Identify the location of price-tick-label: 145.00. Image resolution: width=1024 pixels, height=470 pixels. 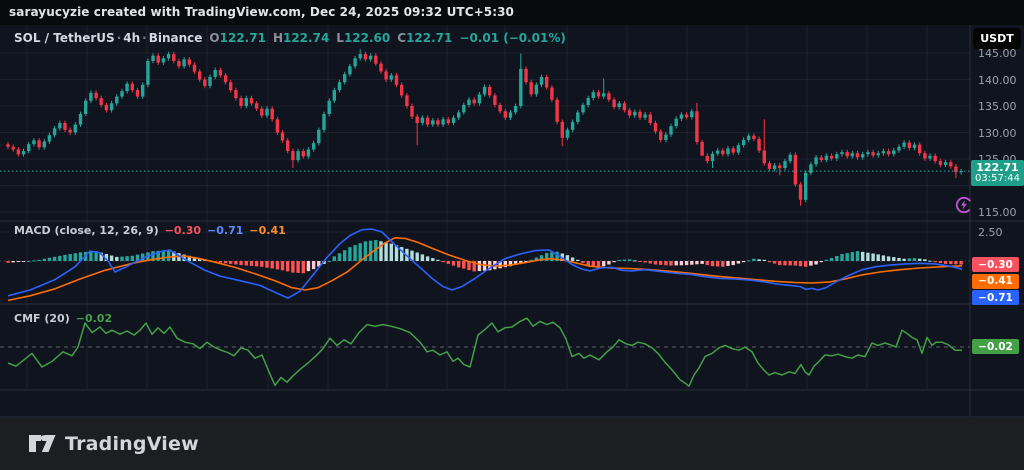
(997, 53).